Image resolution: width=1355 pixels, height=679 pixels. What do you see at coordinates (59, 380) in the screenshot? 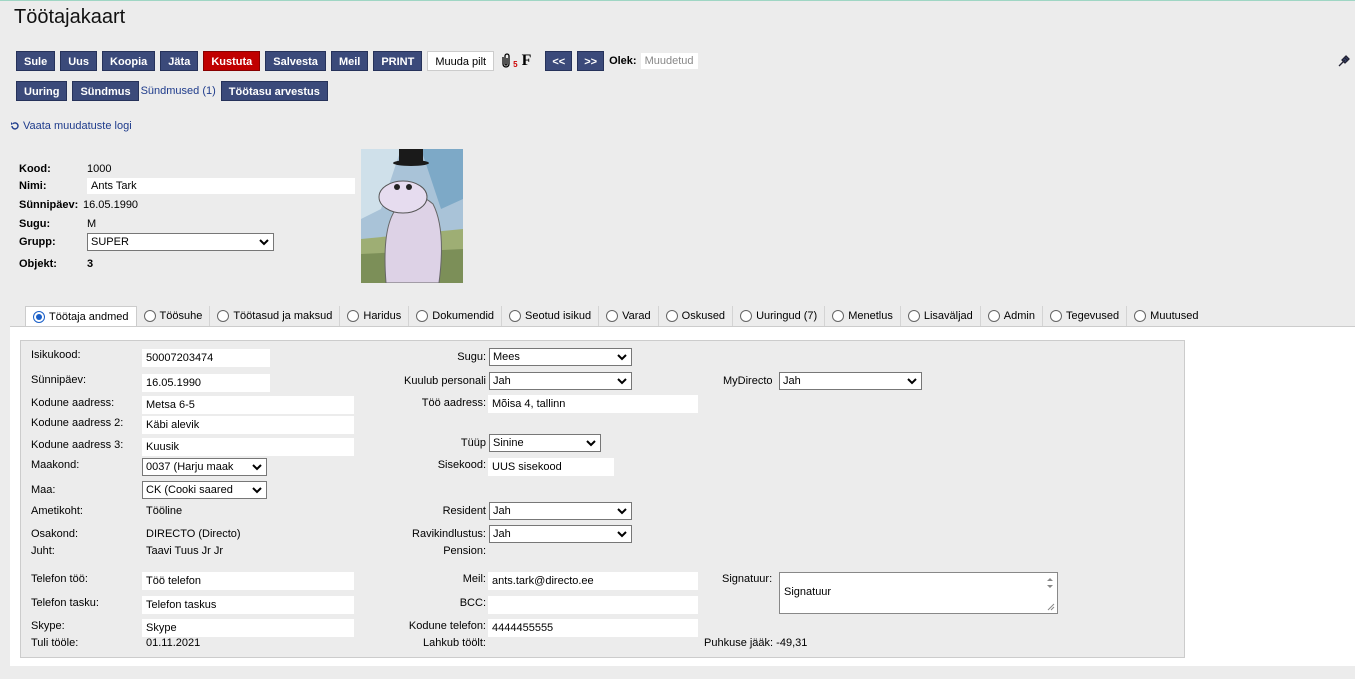
I see `synnipaev-label: Sünnipäev:` at bounding box center [59, 380].